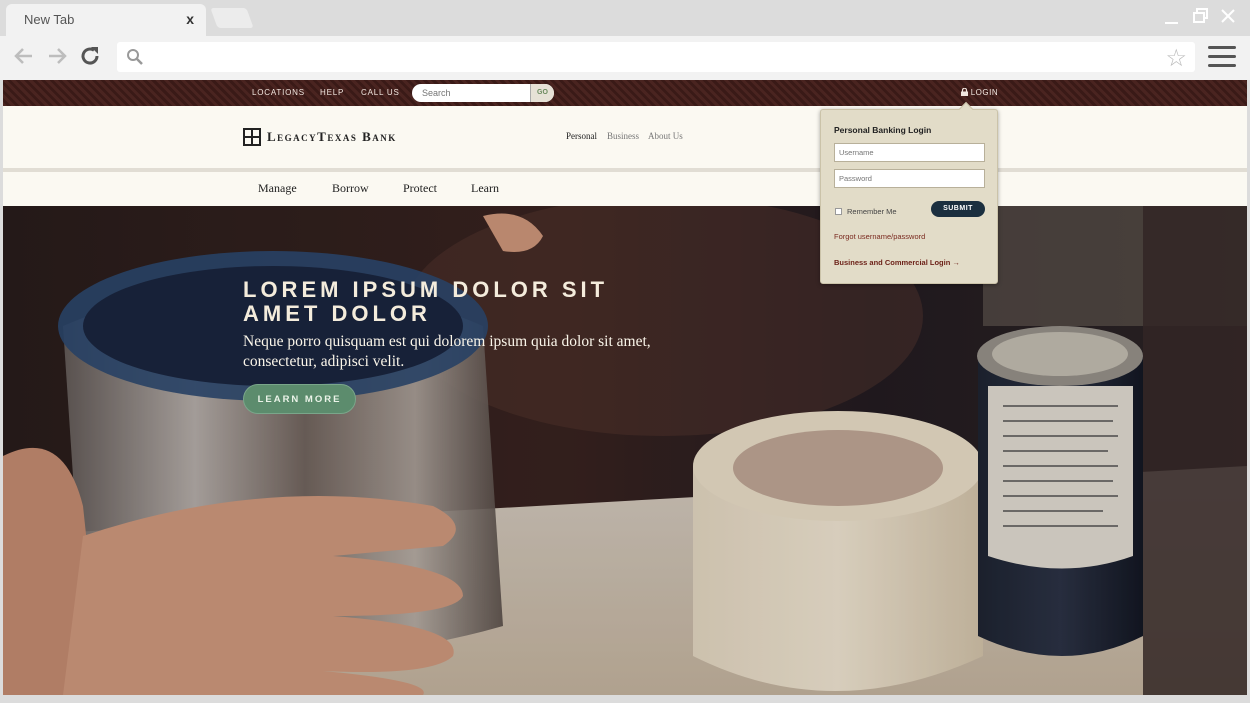 The image size is (1250, 703). What do you see at coordinates (232, 18) in the screenshot?
I see `new-tab-button` at bounding box center [232, 18].